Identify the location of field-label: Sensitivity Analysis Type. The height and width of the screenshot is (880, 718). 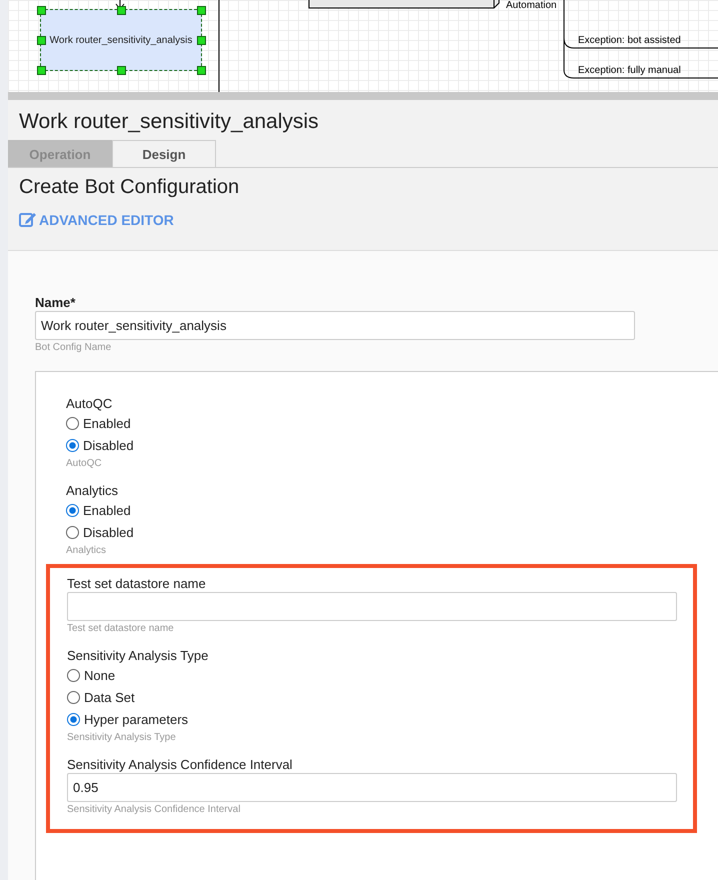
(138, 655).